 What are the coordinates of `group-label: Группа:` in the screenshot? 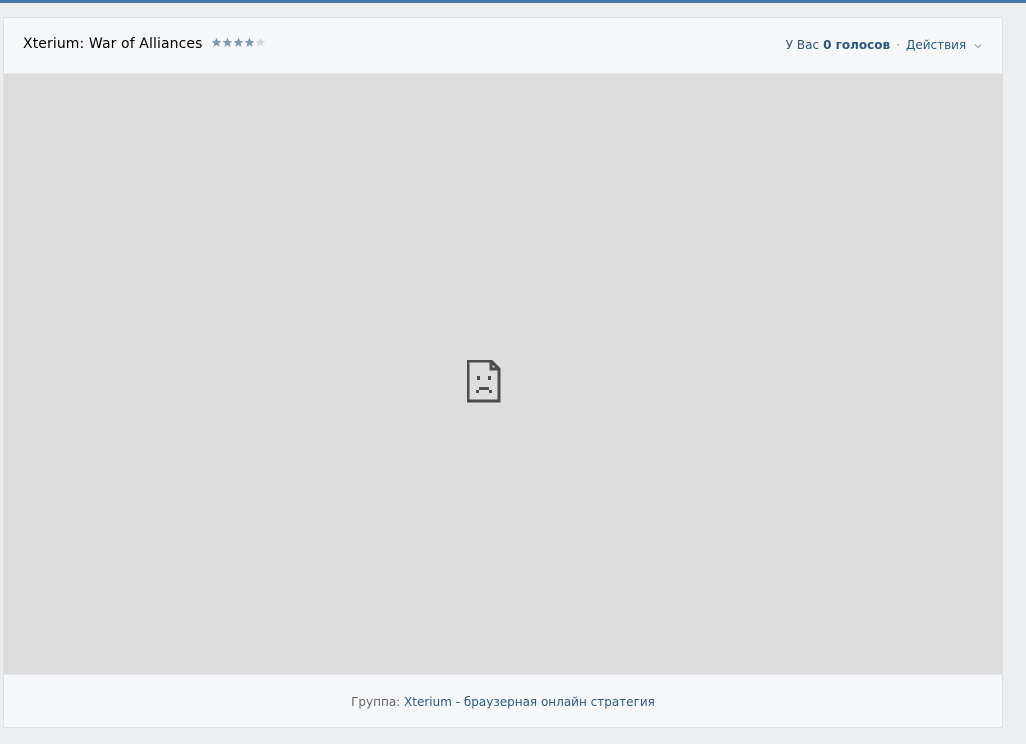 It's located at (376, 702).